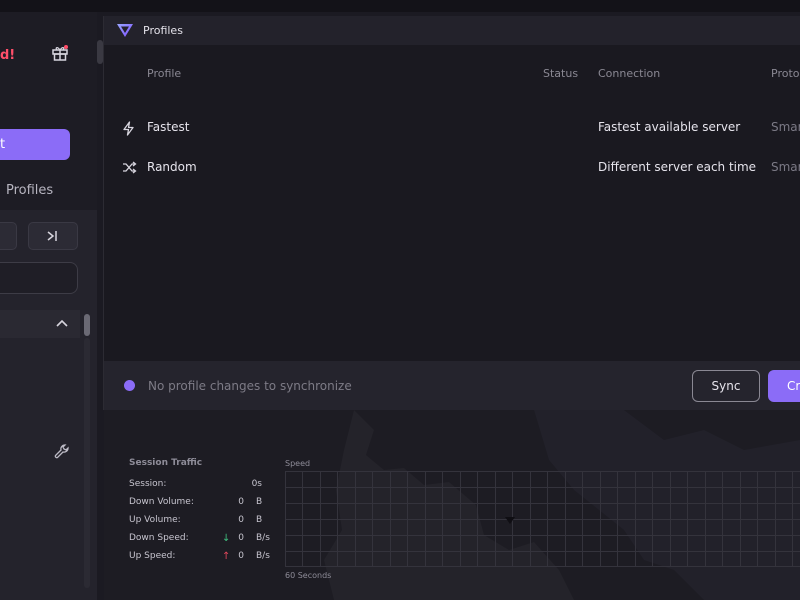  I want to click on up-speed-unit: B/s, so click(263, 556).